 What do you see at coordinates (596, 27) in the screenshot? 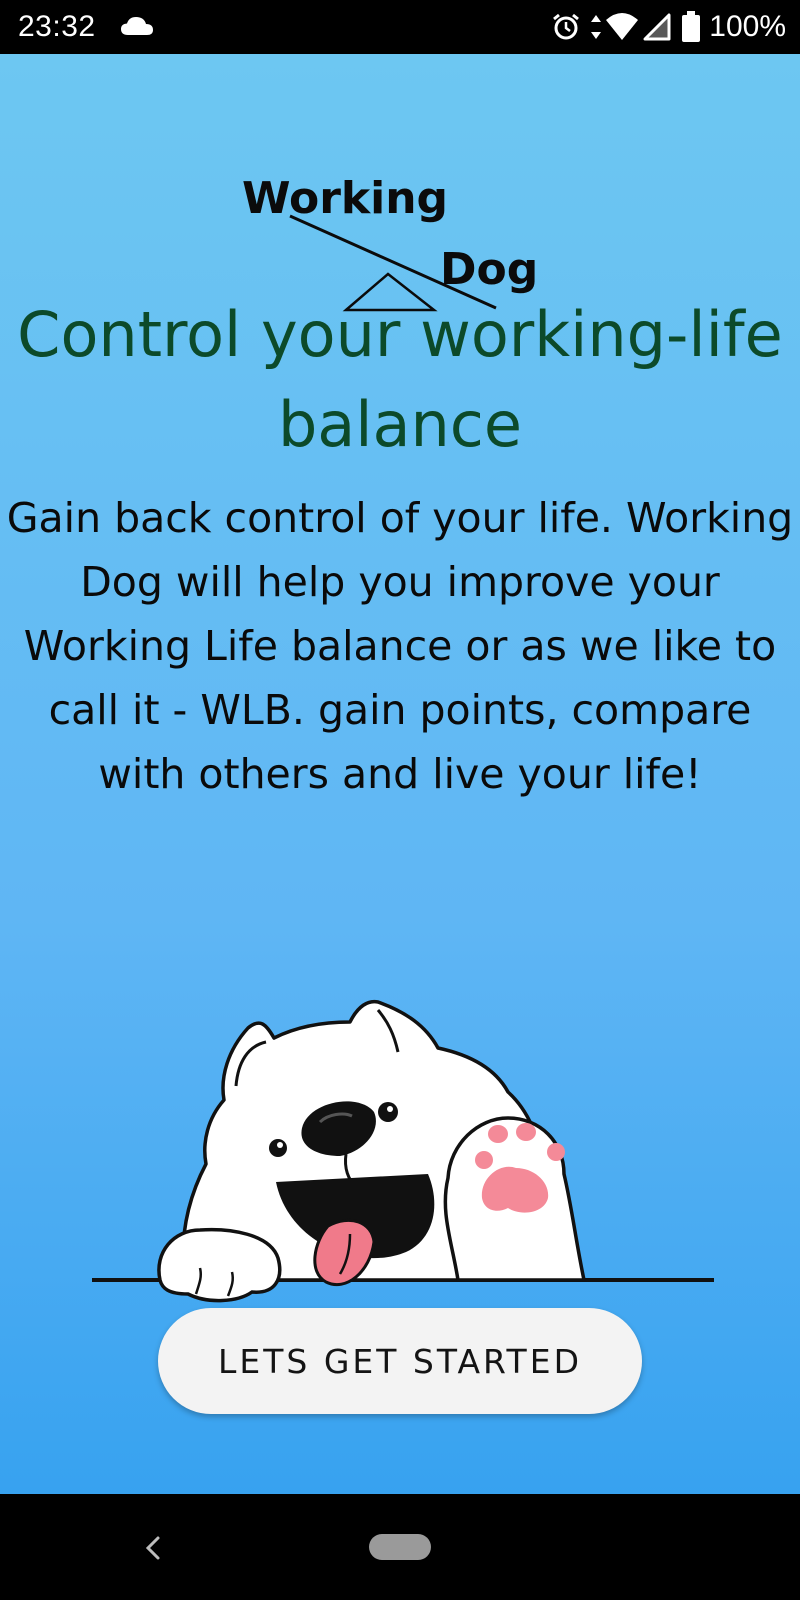
I see `data-arrows-icon` at bounding box center [596, 27].